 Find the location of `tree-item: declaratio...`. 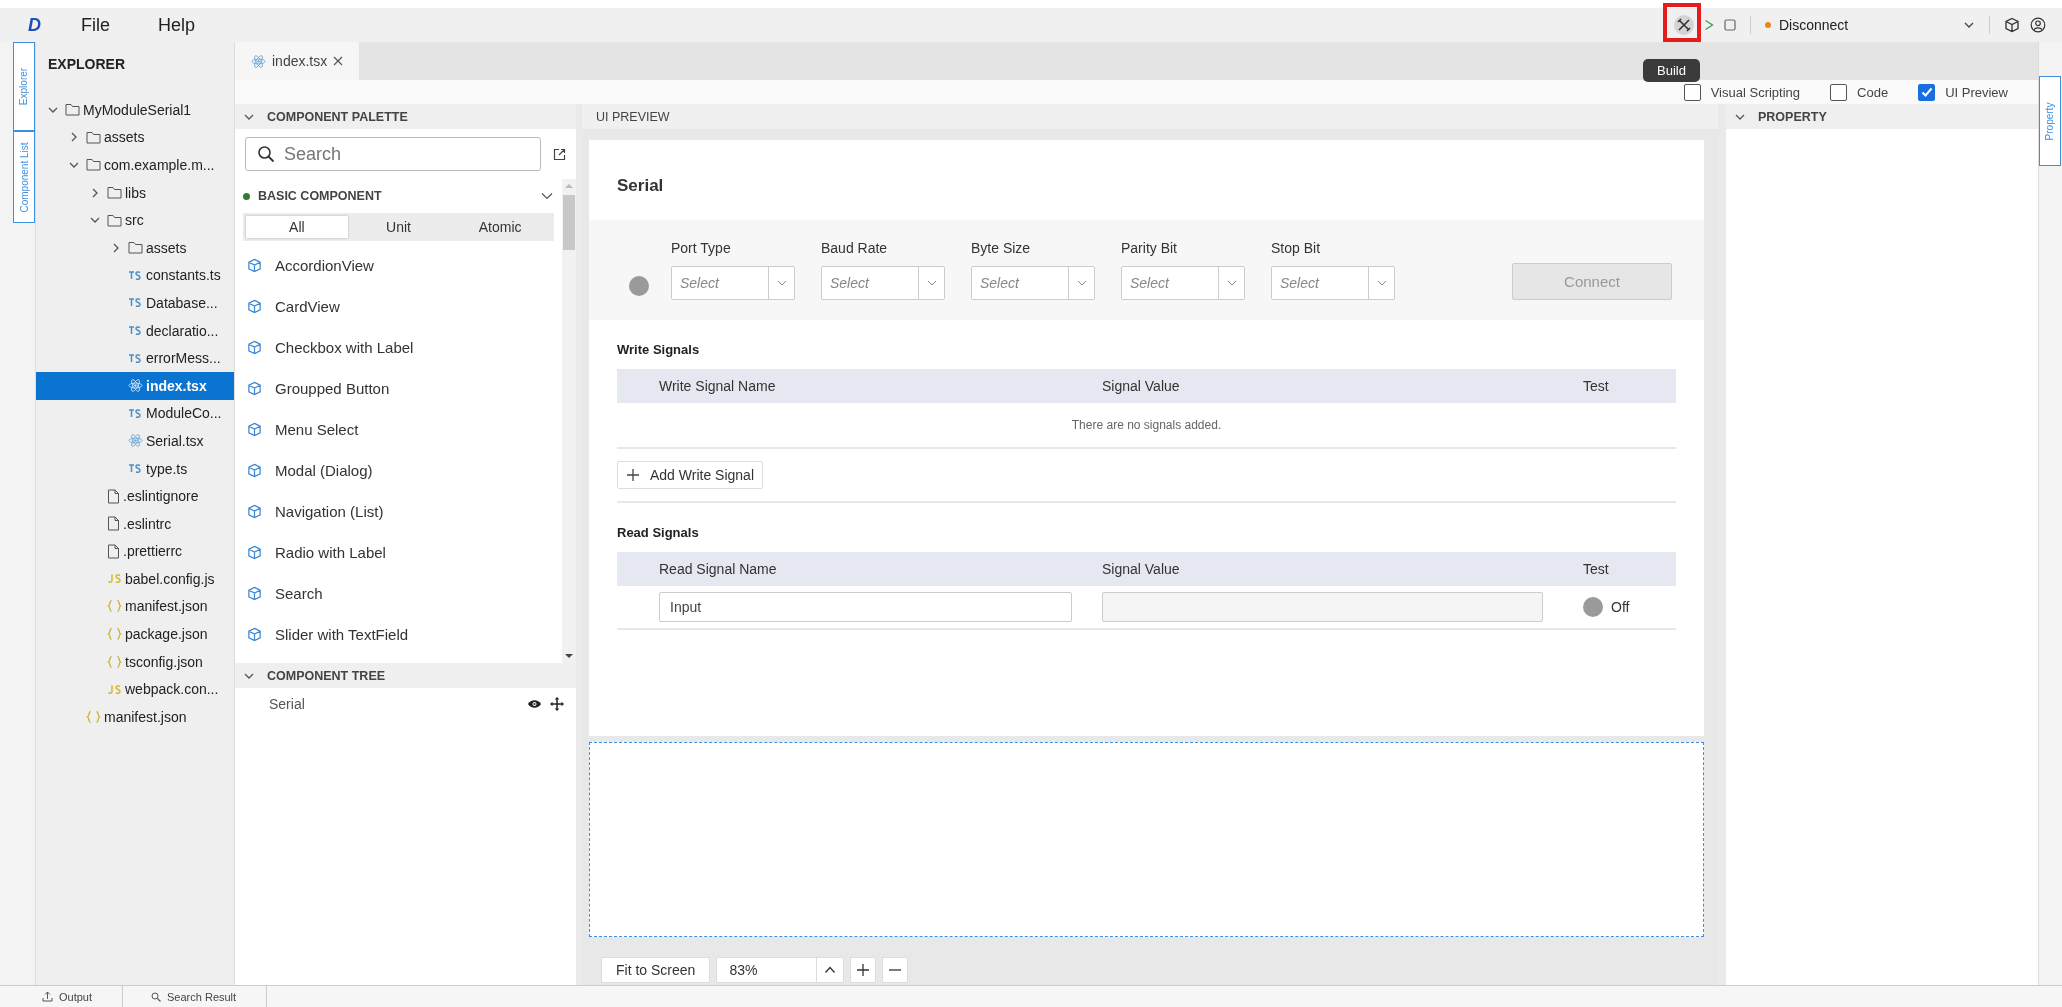

tree-item: declaratio... is located at coordinates (135, 330).